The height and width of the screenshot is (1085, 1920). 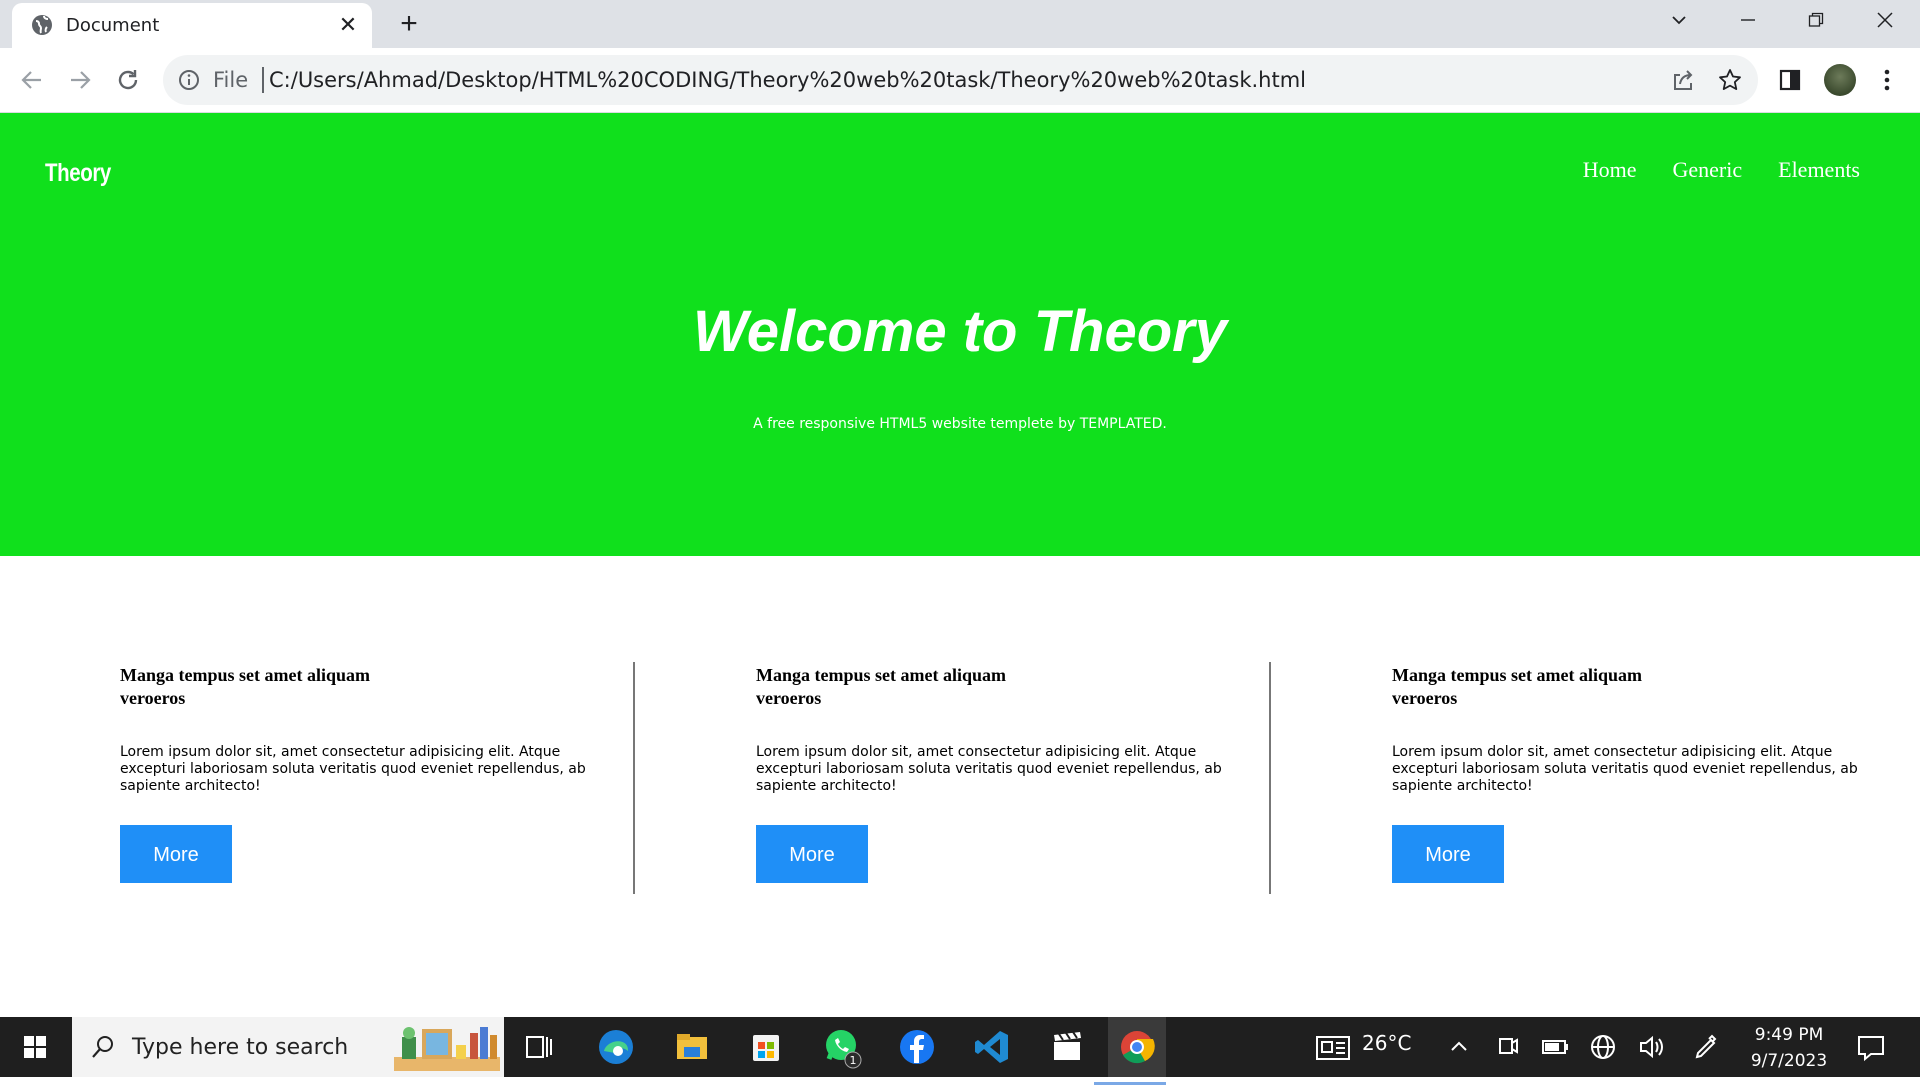 What do you see at coordinates (192, 25) in the screenshot?
I see `browser-tab: Document ✕` at bounding box center [192, 25].